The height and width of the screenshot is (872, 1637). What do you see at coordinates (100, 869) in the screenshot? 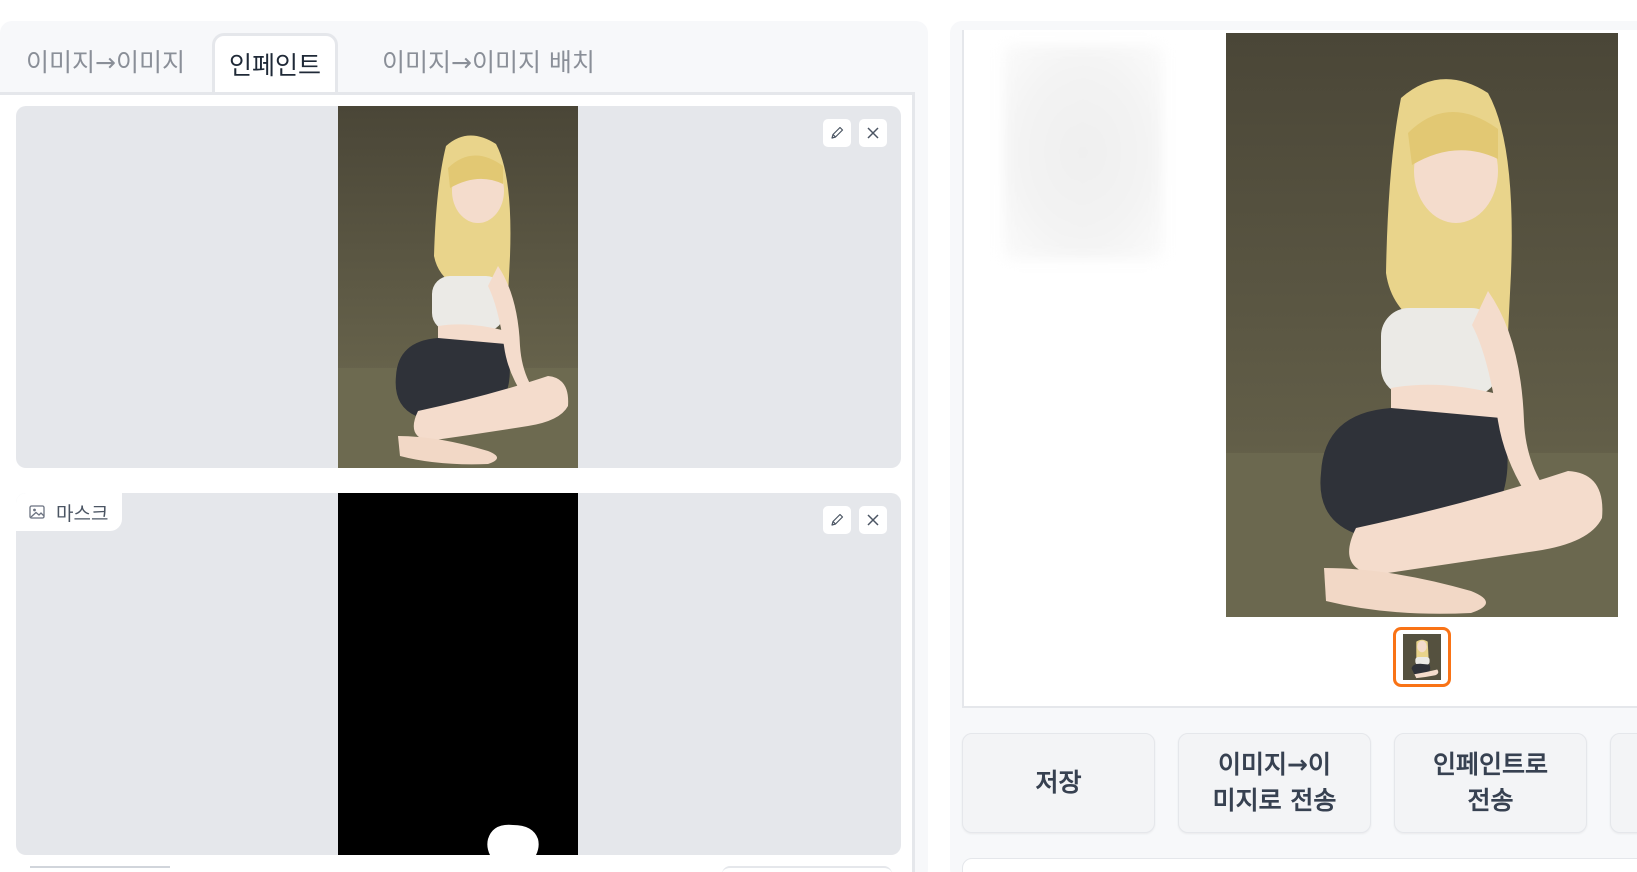
I see `next-control-edge` at bounding box center [100, 869].